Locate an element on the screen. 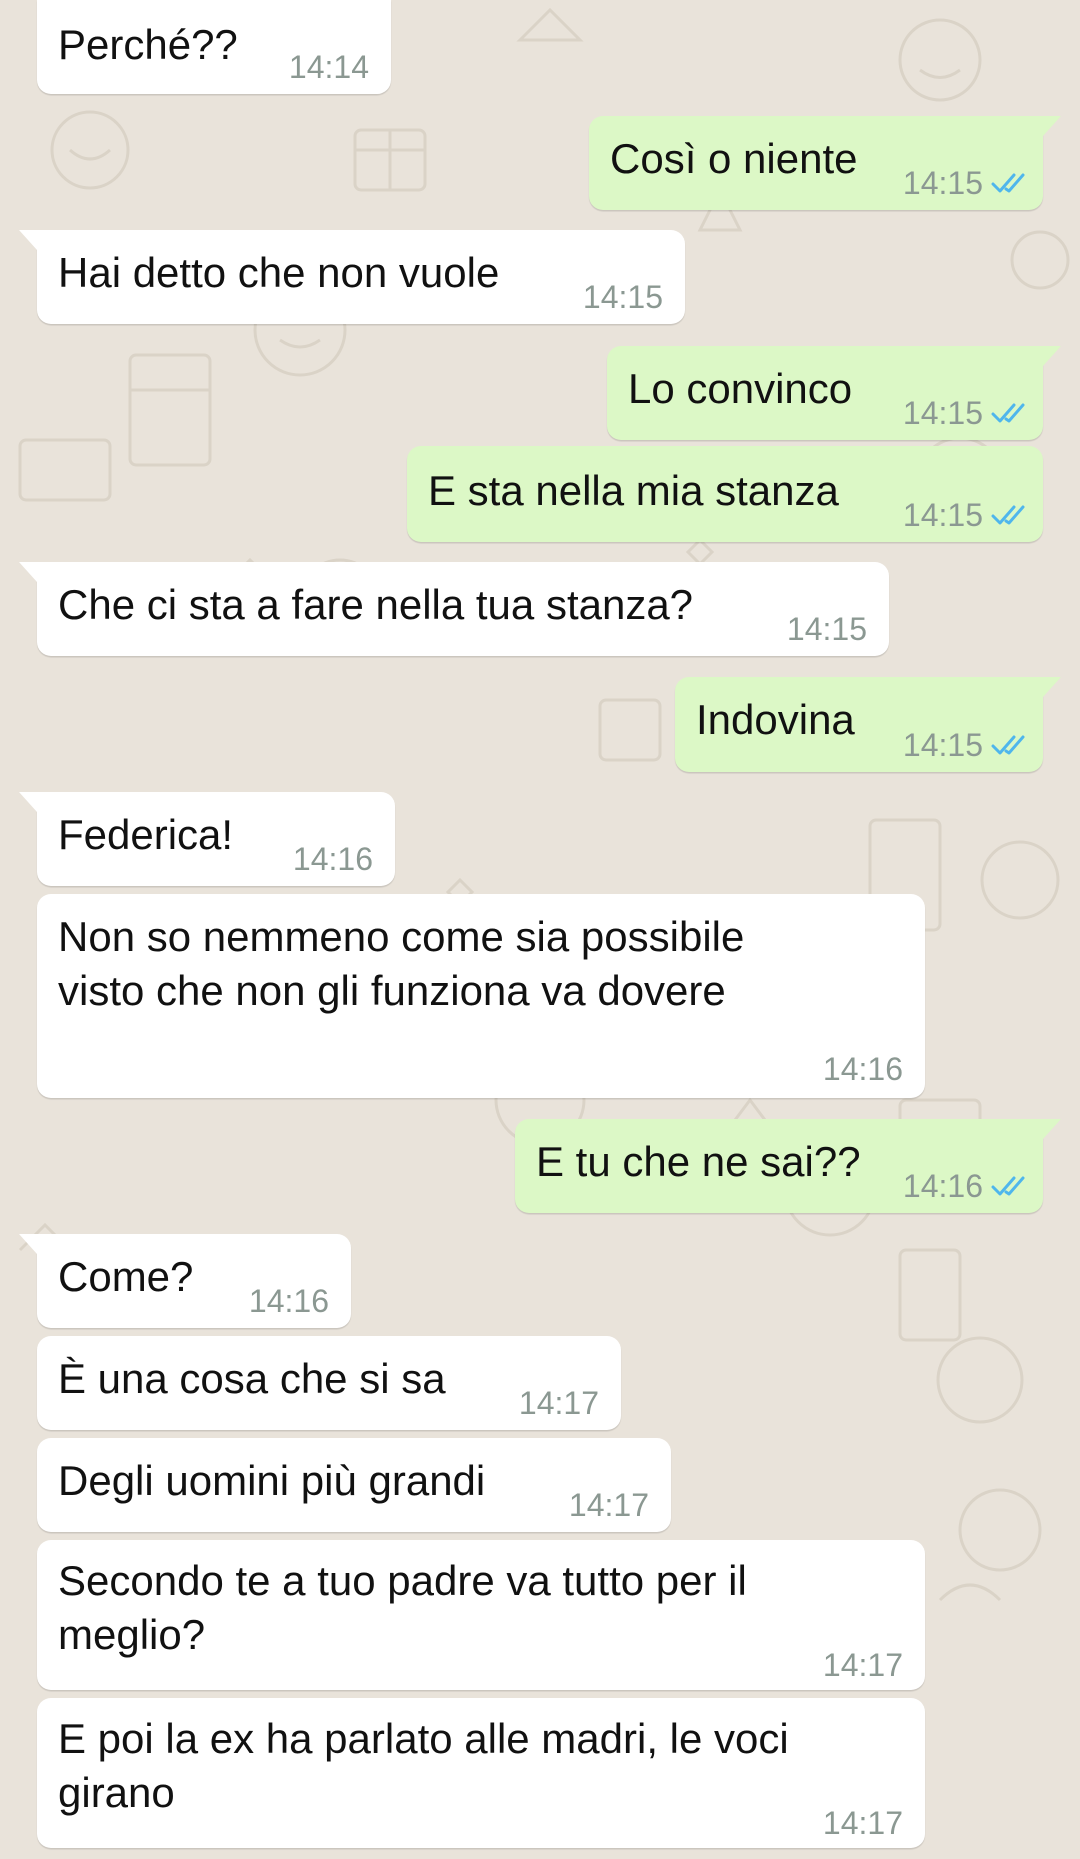 This screenshot has height=1859, width=1080. message-outgoing: E tu che ne sai?? 14:16 is located at coordinates (788, 1166).